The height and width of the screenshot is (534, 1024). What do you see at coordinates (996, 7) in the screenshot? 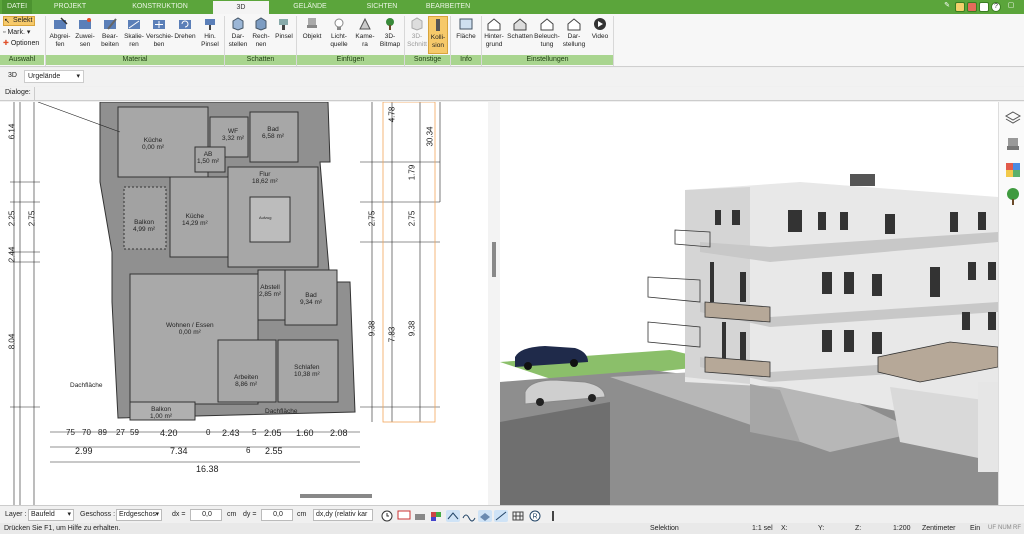
I see `help-icon: ?` at bounding box center [996, 7].